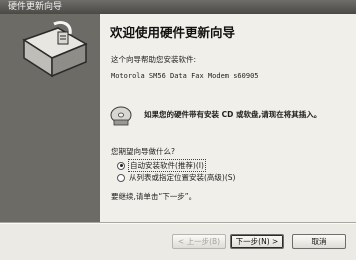 The image size is (356, 260). I want to click on title-bar: 硬件更新向导, so click(178, 7).